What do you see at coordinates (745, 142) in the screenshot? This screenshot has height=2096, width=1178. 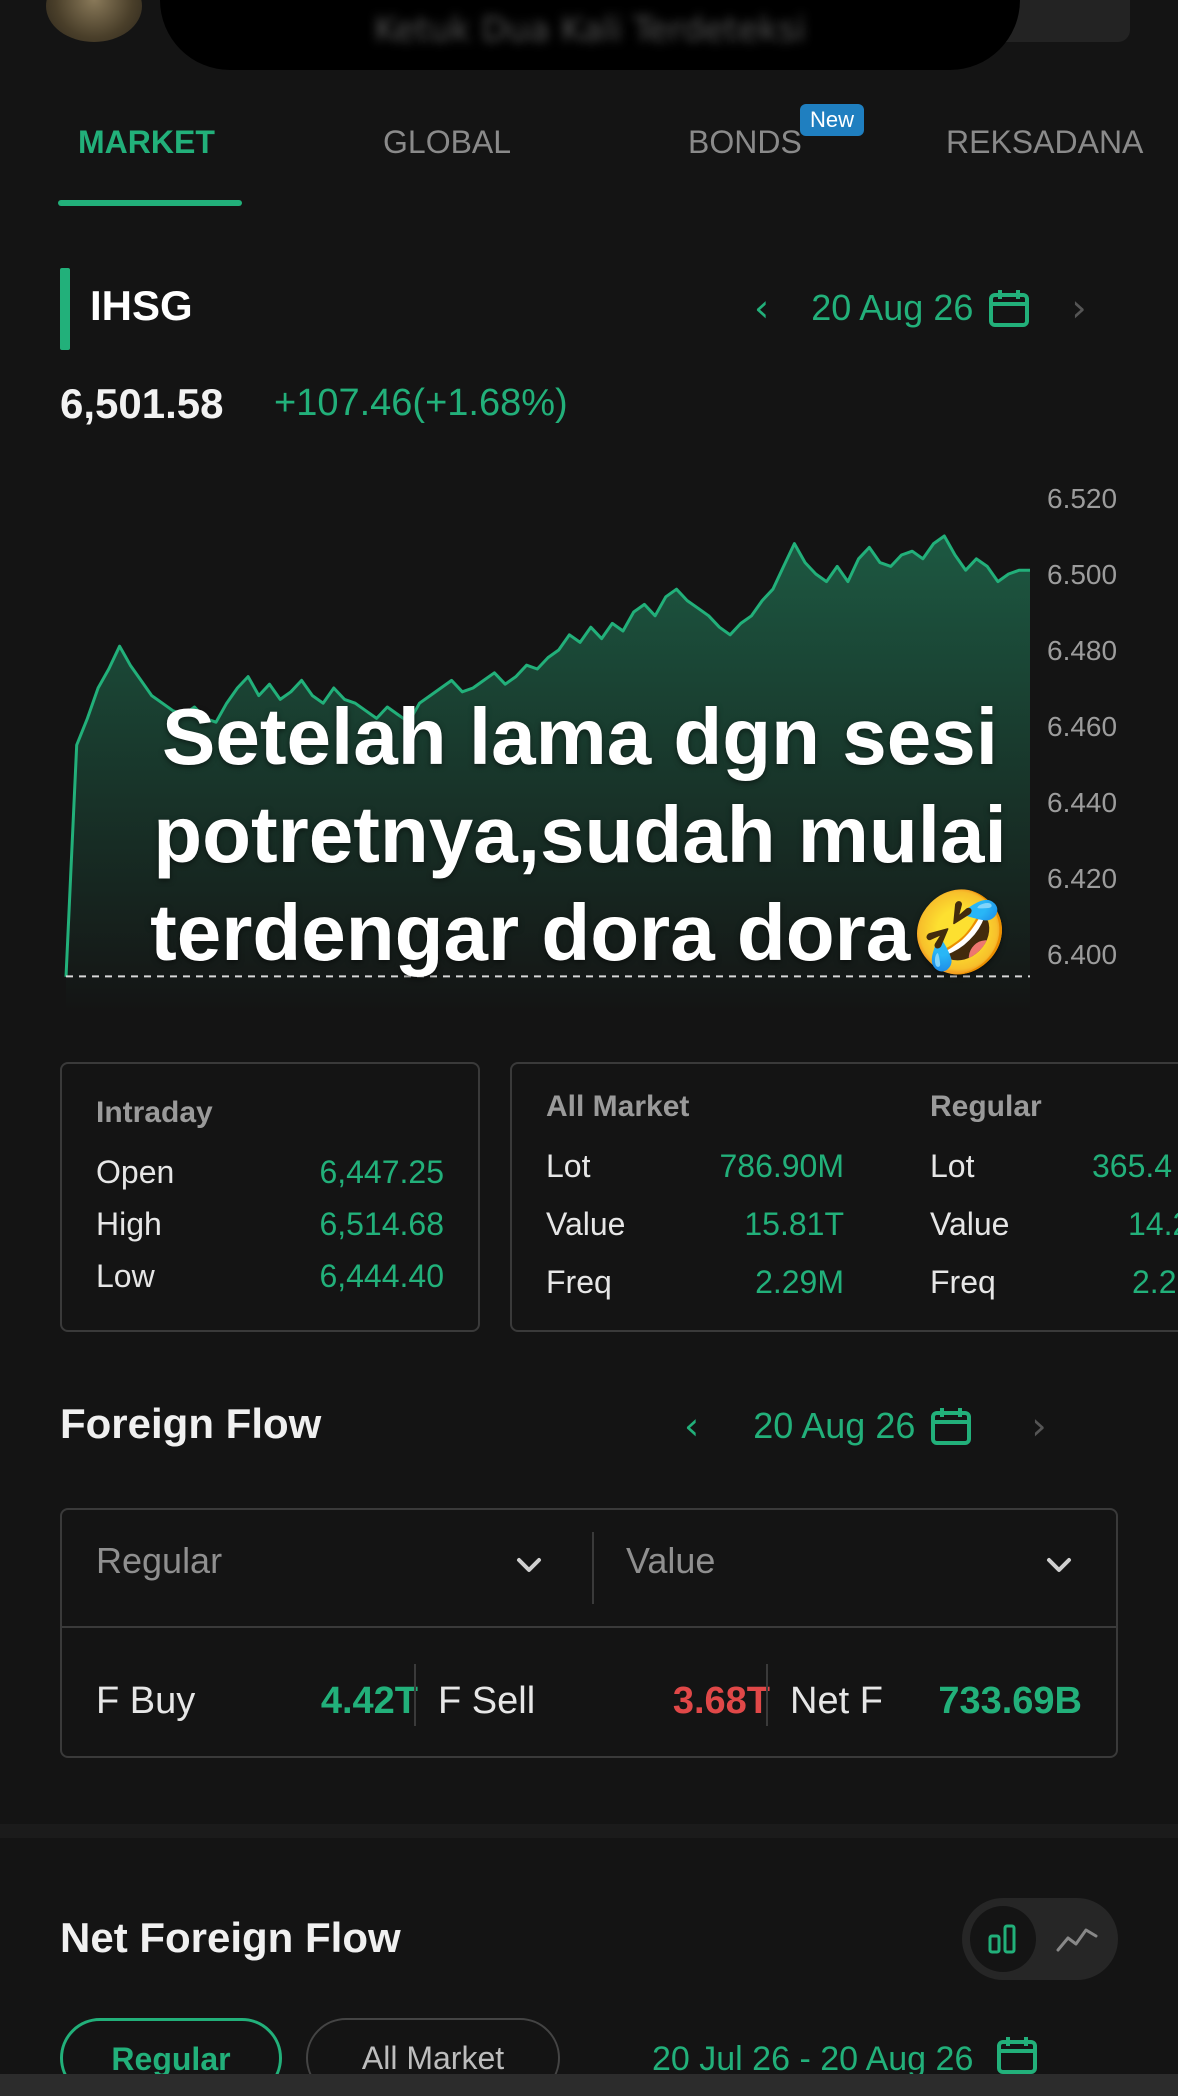 I see `tab-bonds: BONDS` at bounding box center [745, 142].